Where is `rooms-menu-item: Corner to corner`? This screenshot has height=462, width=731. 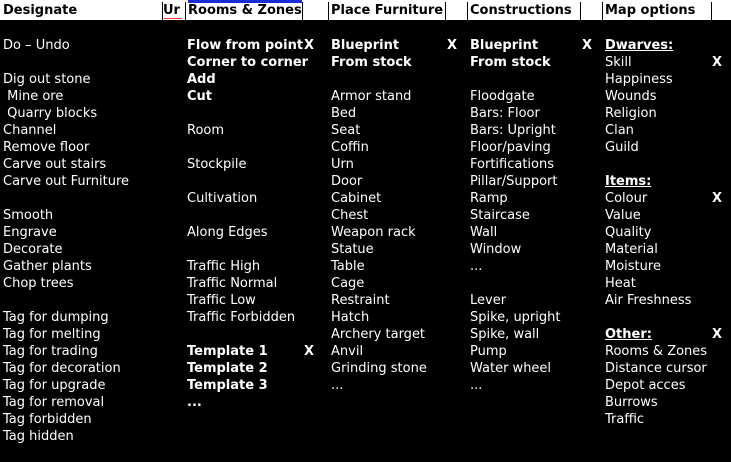 rooms-menu-item: Corner to corner is located at coordinates (247, 62).